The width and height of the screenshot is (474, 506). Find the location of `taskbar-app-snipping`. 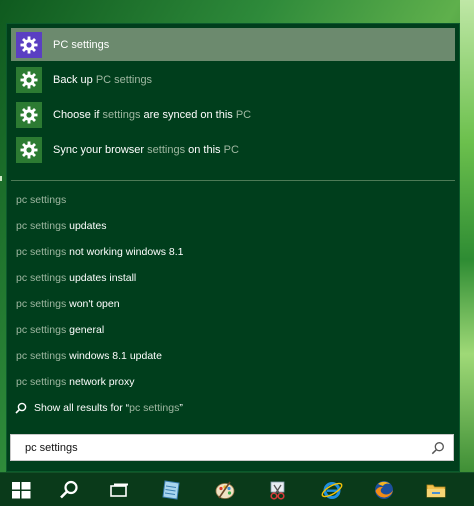

taskbar-app-snipping is located at coordinates (278, 490).